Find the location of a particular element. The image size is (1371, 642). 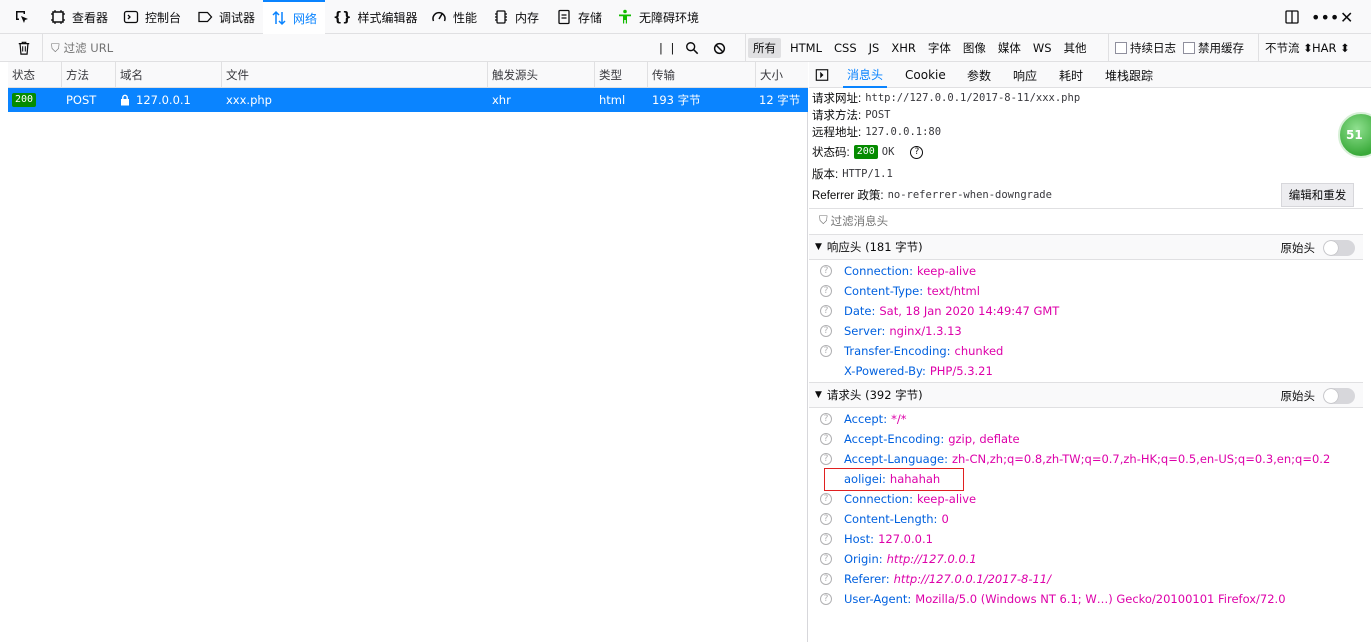

request-url-value: http://127.0.0.1/2017-8-11/xxx.php is located at coordinates (972, 98).